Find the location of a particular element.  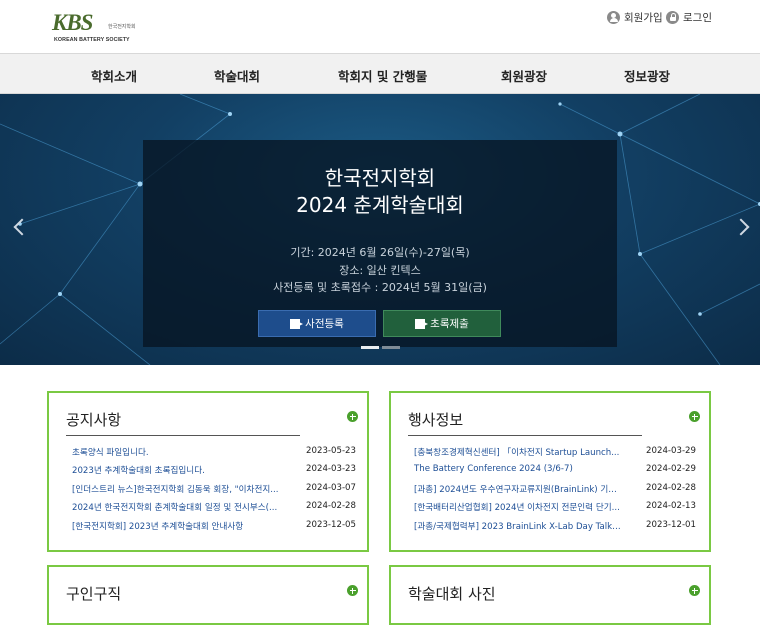

nav-item-info: 정보광장 is located at coordinates (647, 75).